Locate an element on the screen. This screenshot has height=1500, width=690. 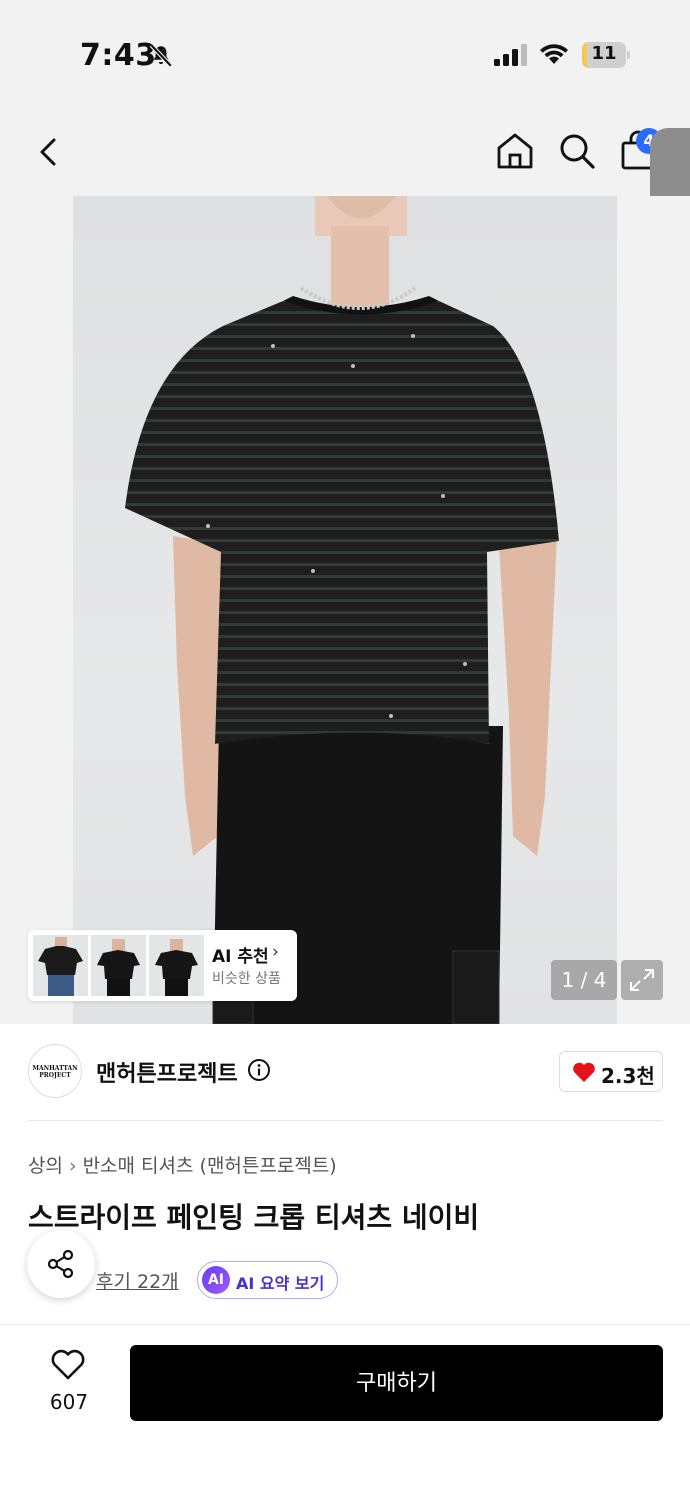
info-icon is located at coordinates (259, 1070).